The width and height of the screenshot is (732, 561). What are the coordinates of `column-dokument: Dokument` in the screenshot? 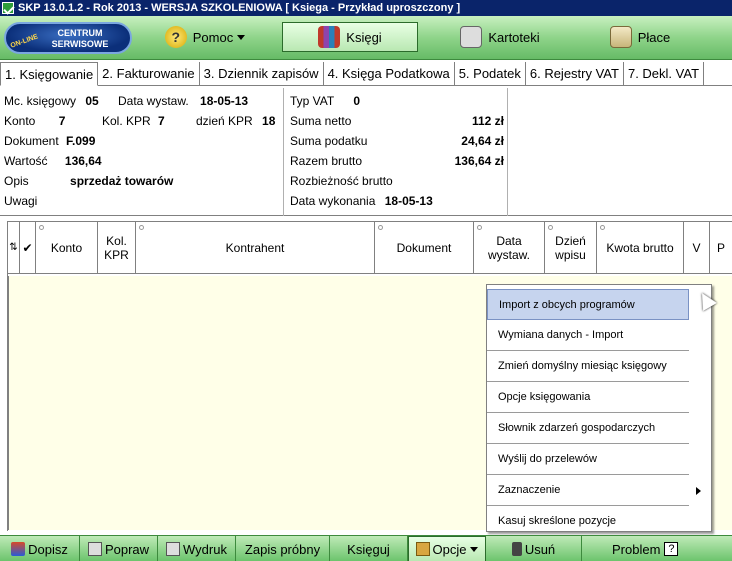 It's located at (424, 248).